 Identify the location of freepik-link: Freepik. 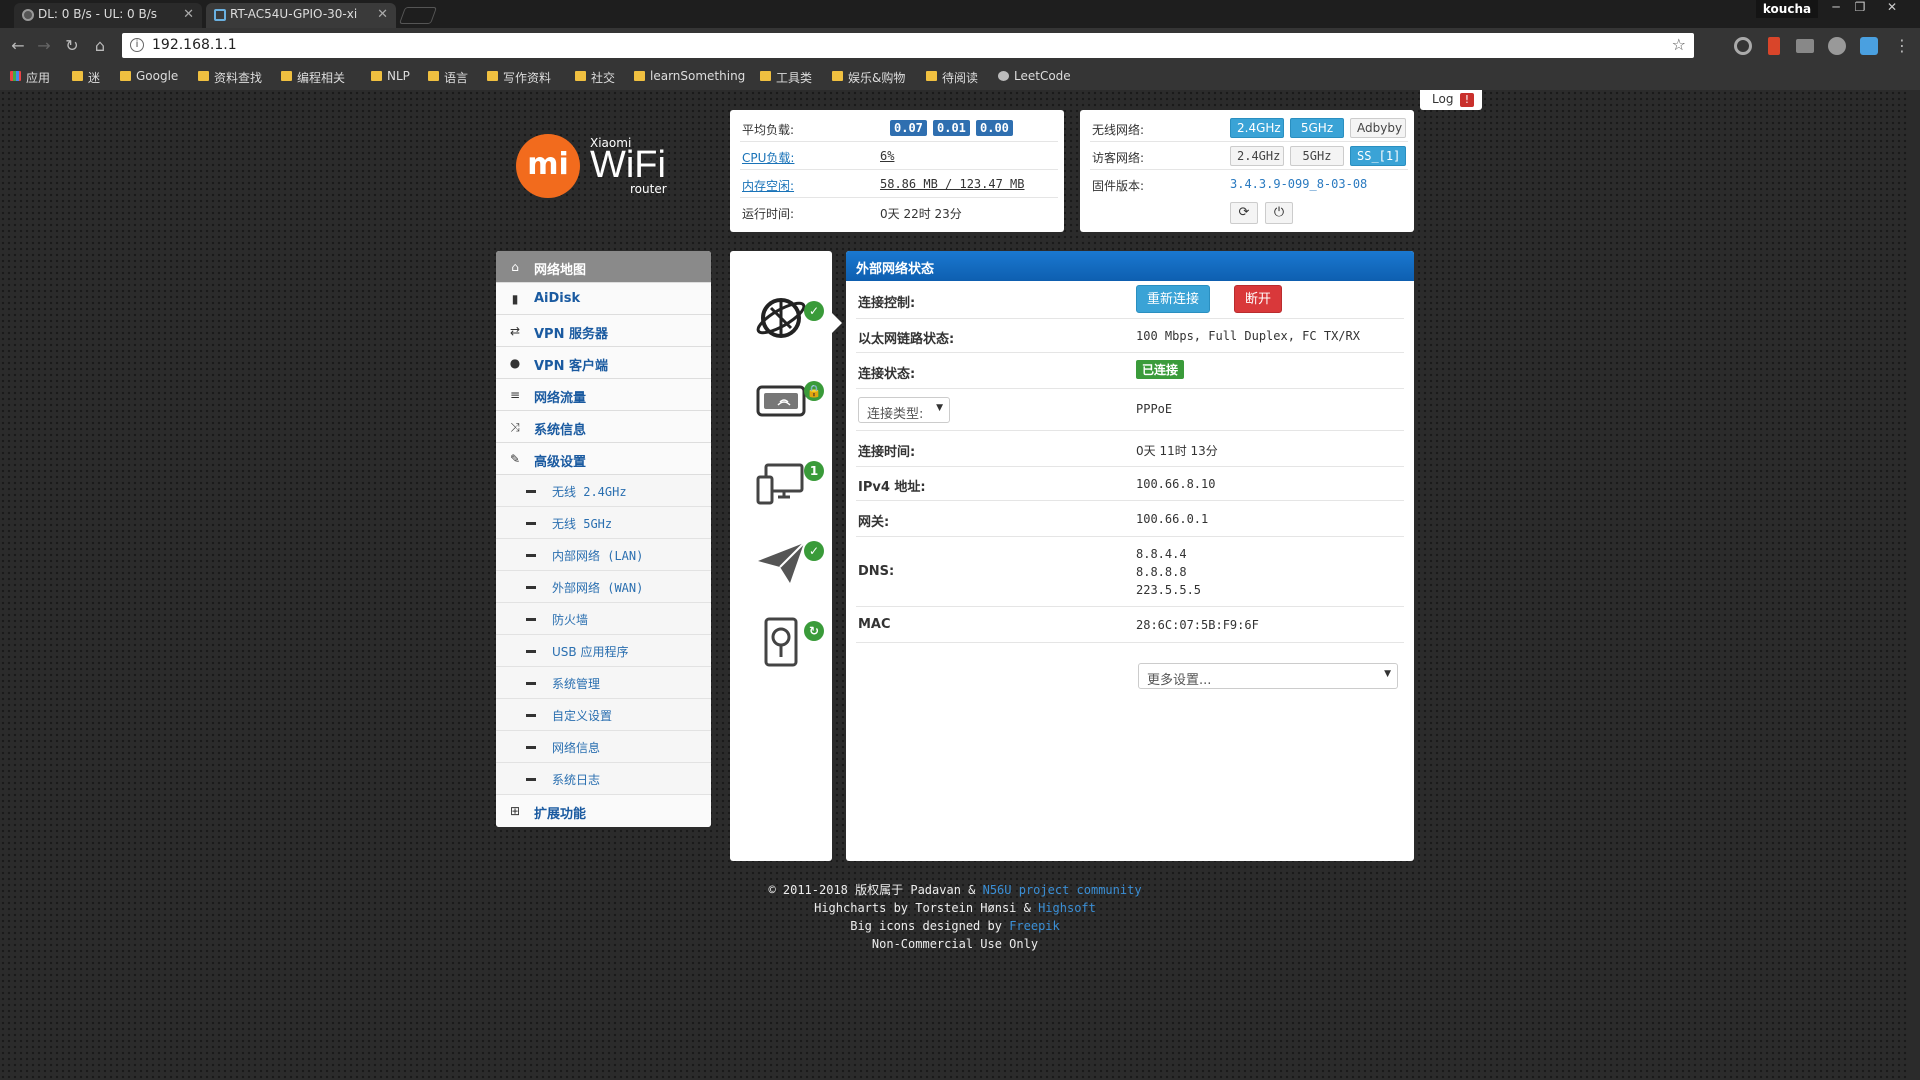
(1034, 926).